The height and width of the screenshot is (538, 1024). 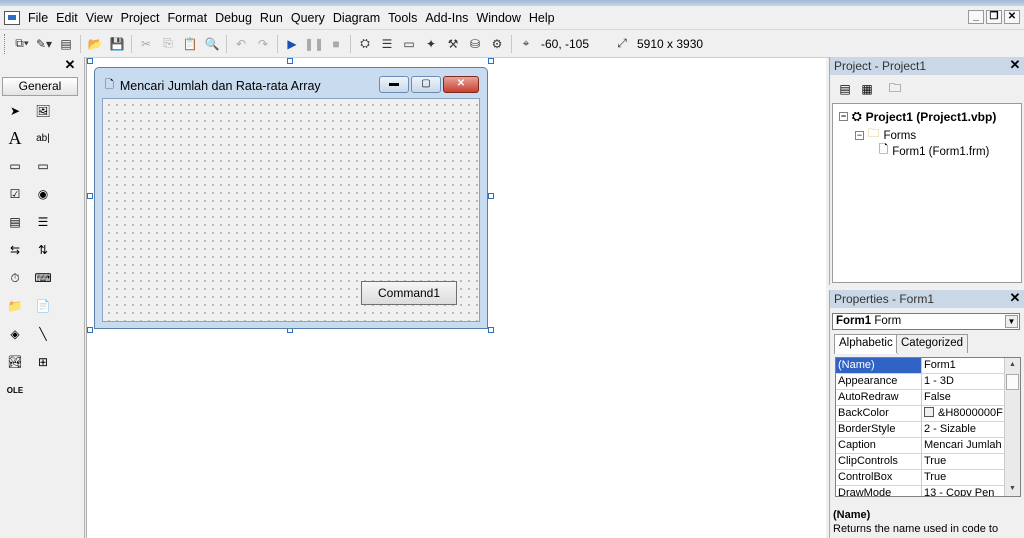 I want to click on property-grid-scrollbar: ▲ ▼, so click(x=1012, y=427).